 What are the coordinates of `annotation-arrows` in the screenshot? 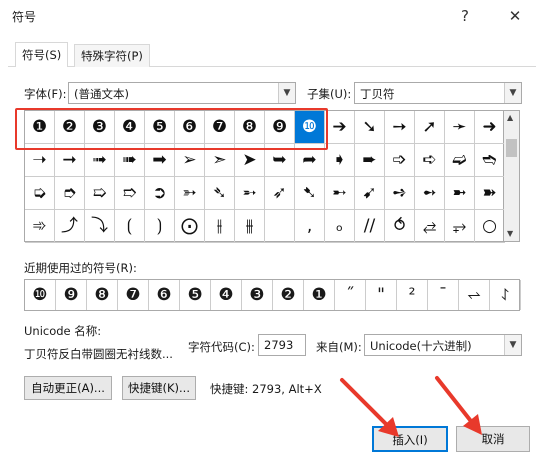 It's located at (411, 406).